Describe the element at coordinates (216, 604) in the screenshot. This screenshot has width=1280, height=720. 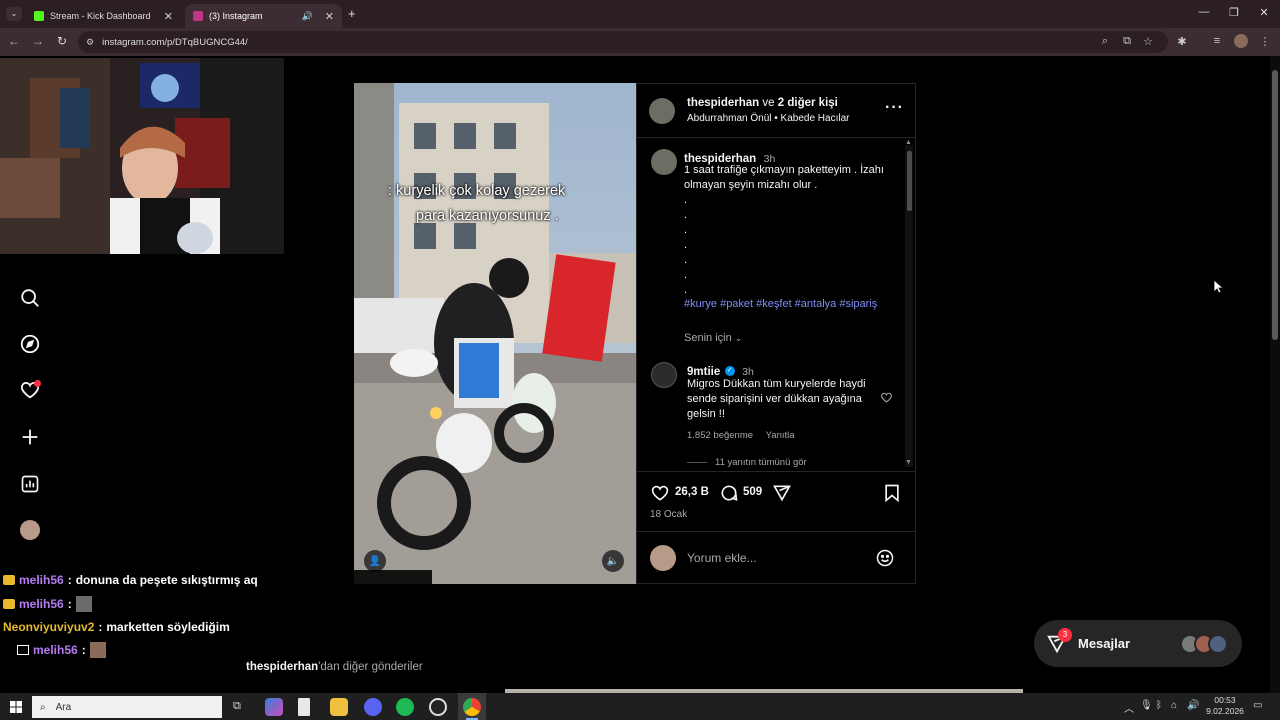
I see `chat-message: melih56 :` at that location.